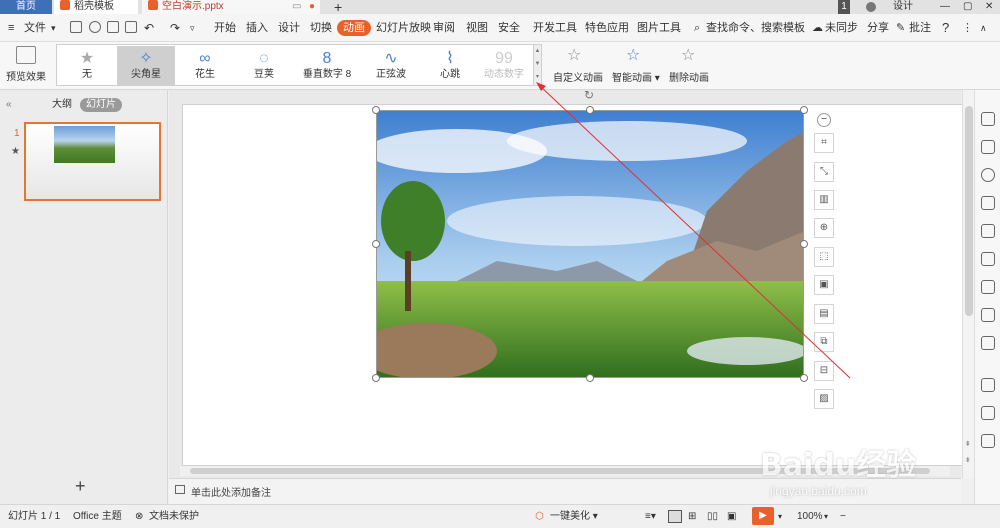 The image size is (1000, 528). I want to click on animation-pane-icon, so click(988, 119).